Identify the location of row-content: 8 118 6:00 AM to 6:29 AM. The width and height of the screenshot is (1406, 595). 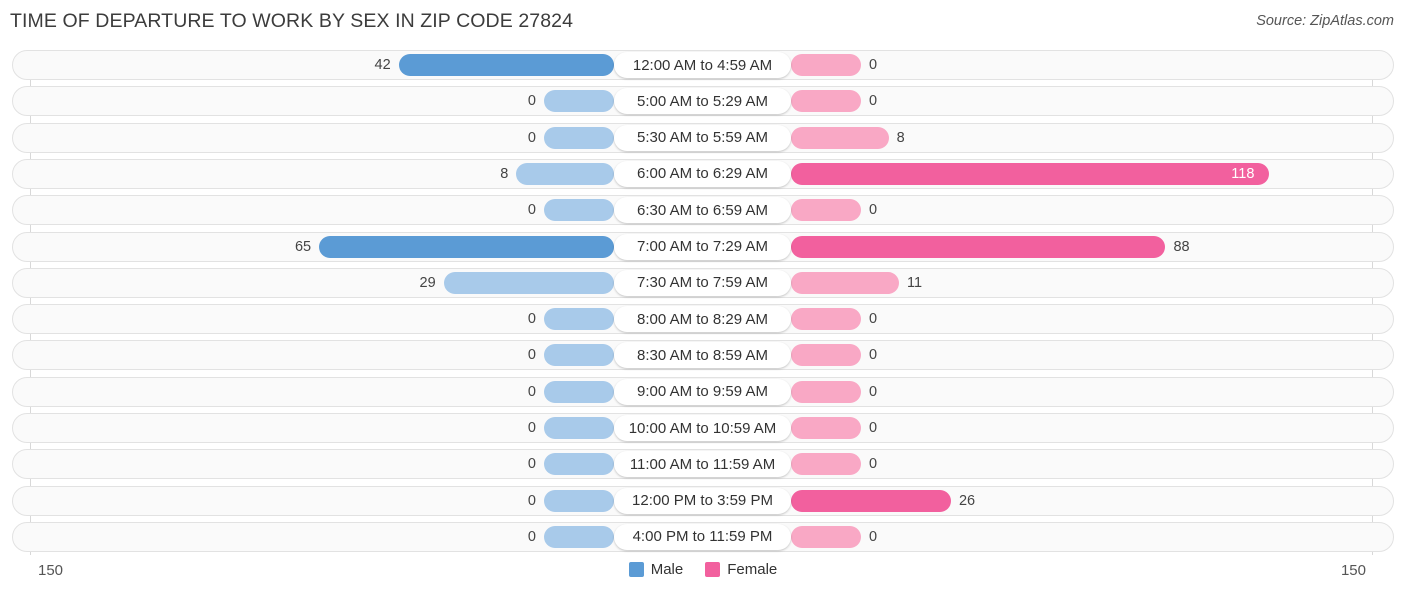
(704, 174).